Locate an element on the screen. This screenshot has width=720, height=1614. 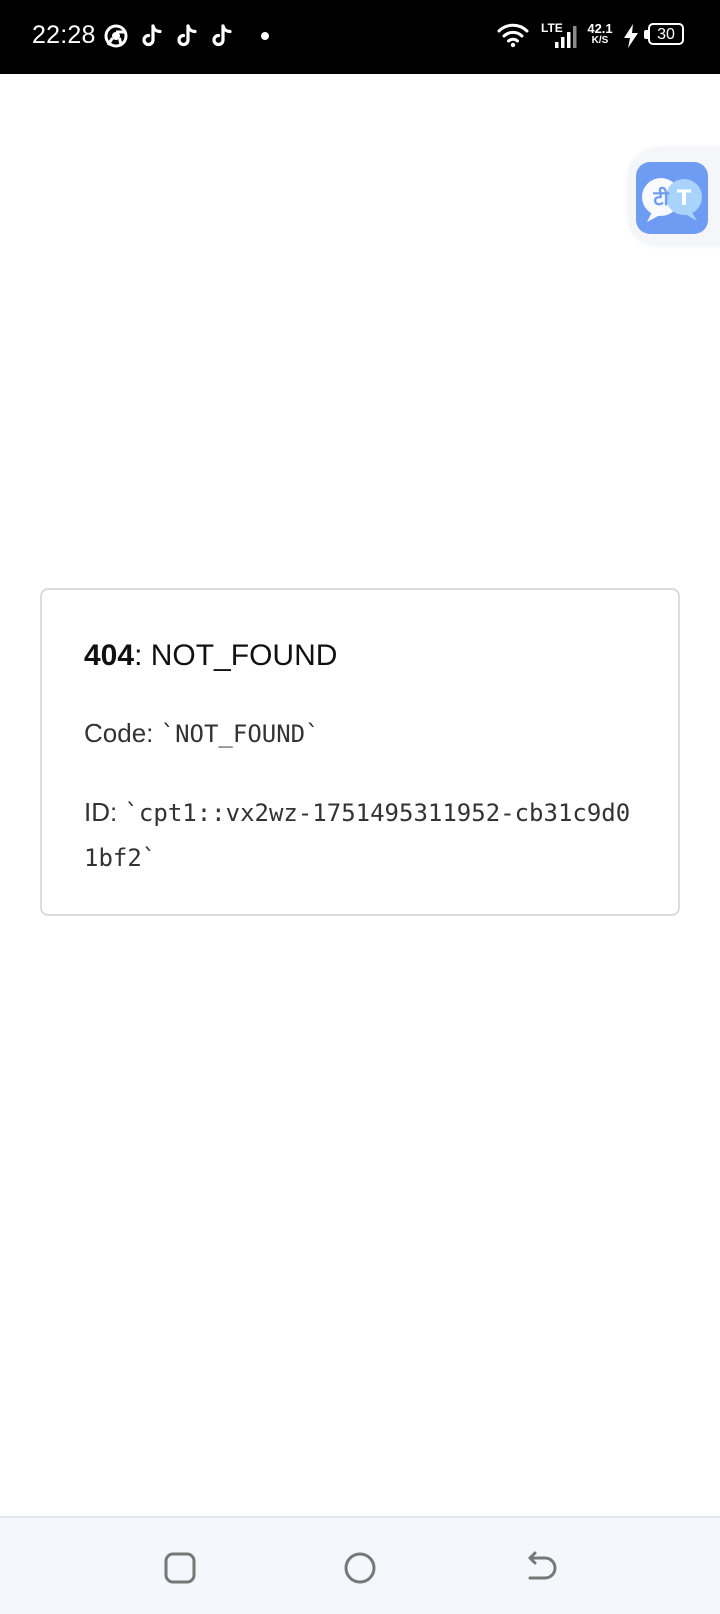
translate-left-glyph: टी is located at coordinates (660, 198).